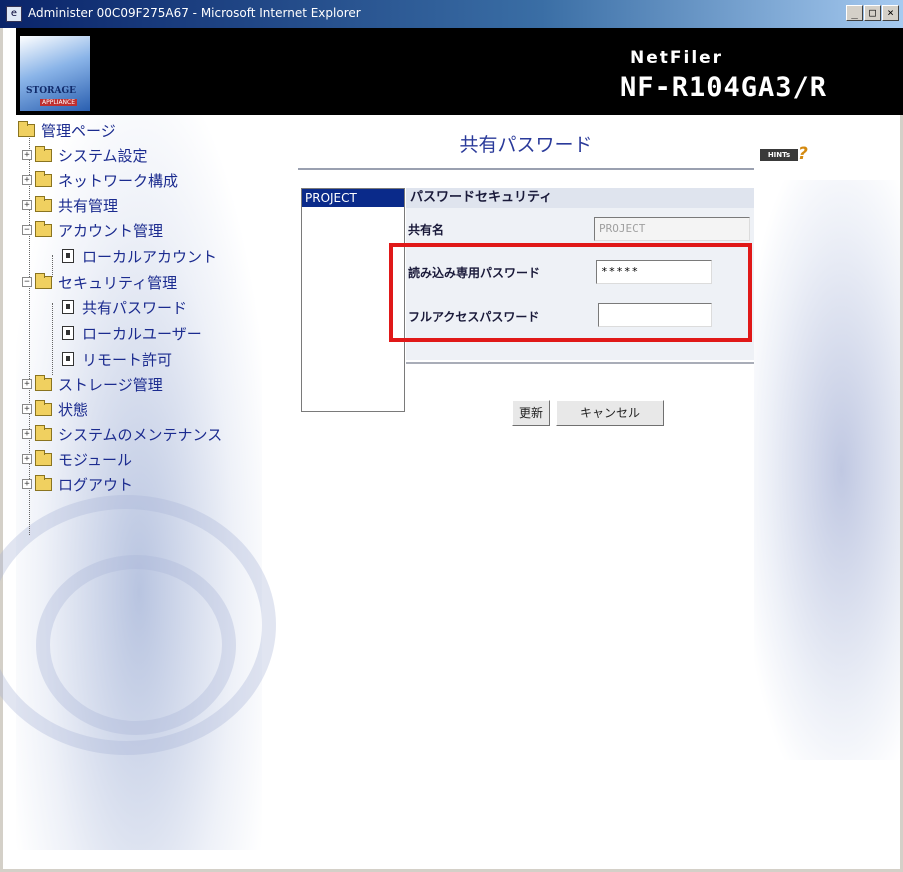 This screenshot has width=903, height=872. I want to click on nav-admin-page: 管理ページ, so click(67, 130).